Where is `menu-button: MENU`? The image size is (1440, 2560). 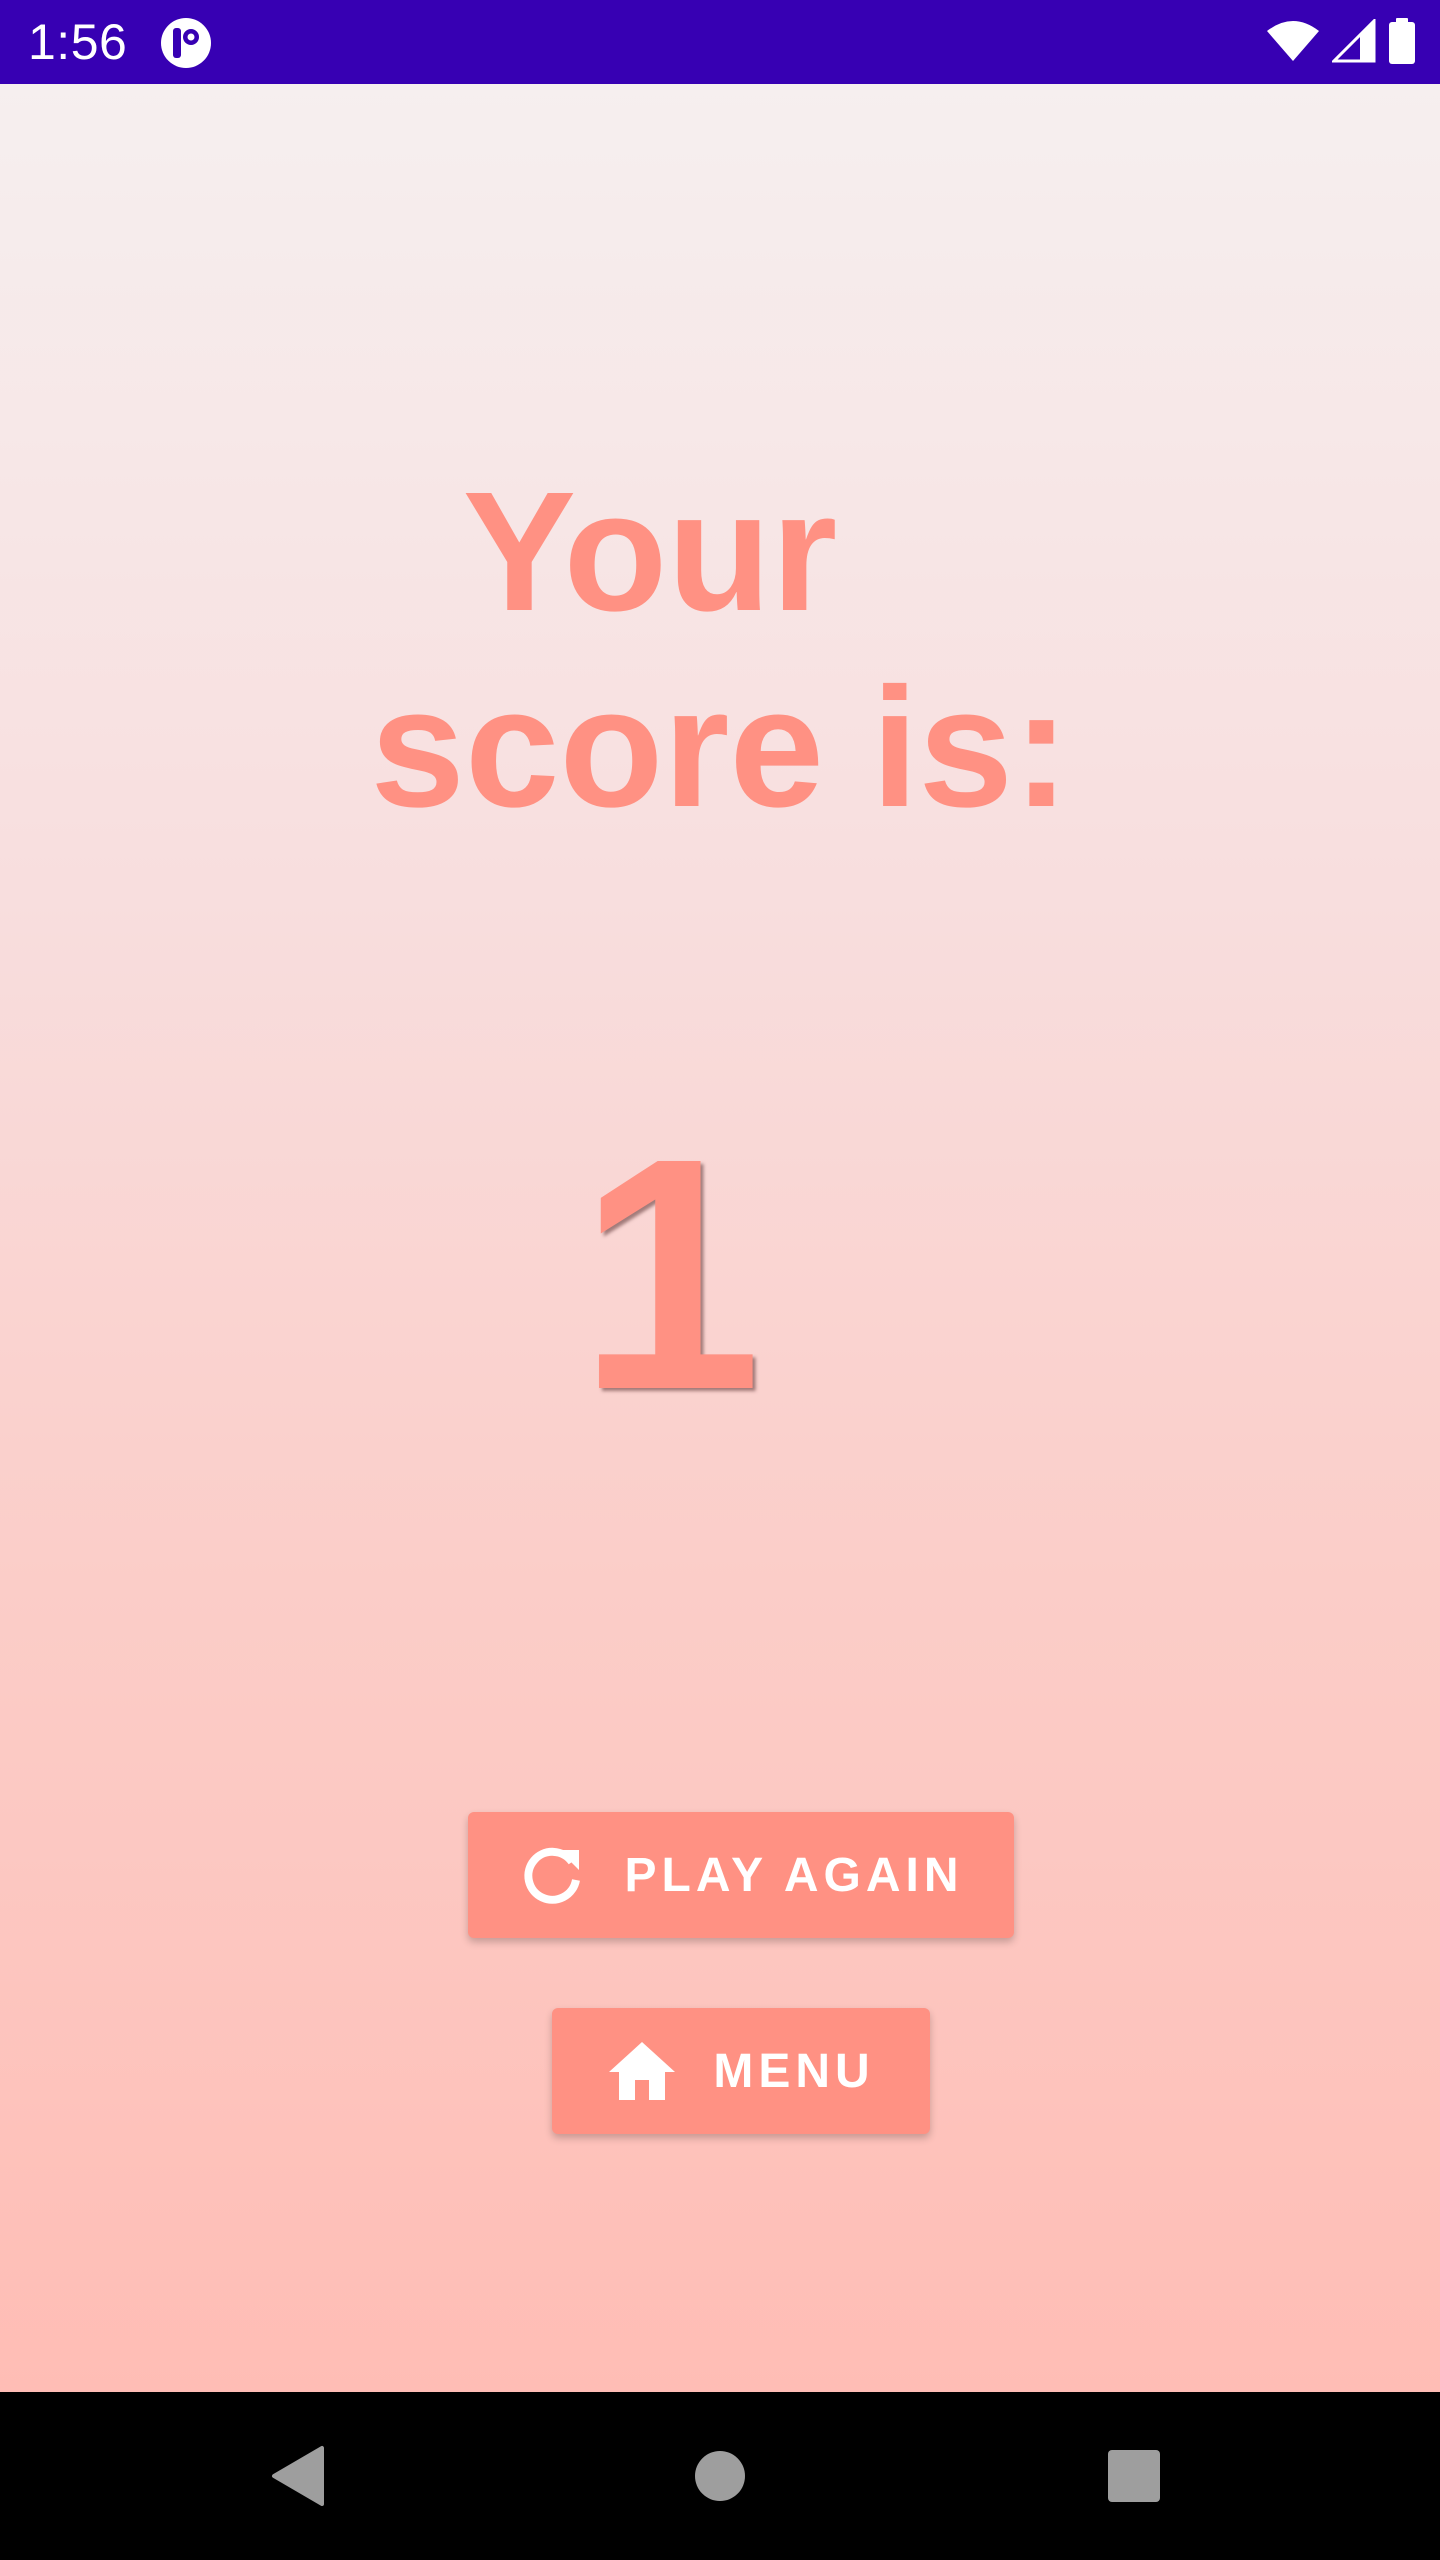
menu-button: MENU is located at coordinates (741, 2071).